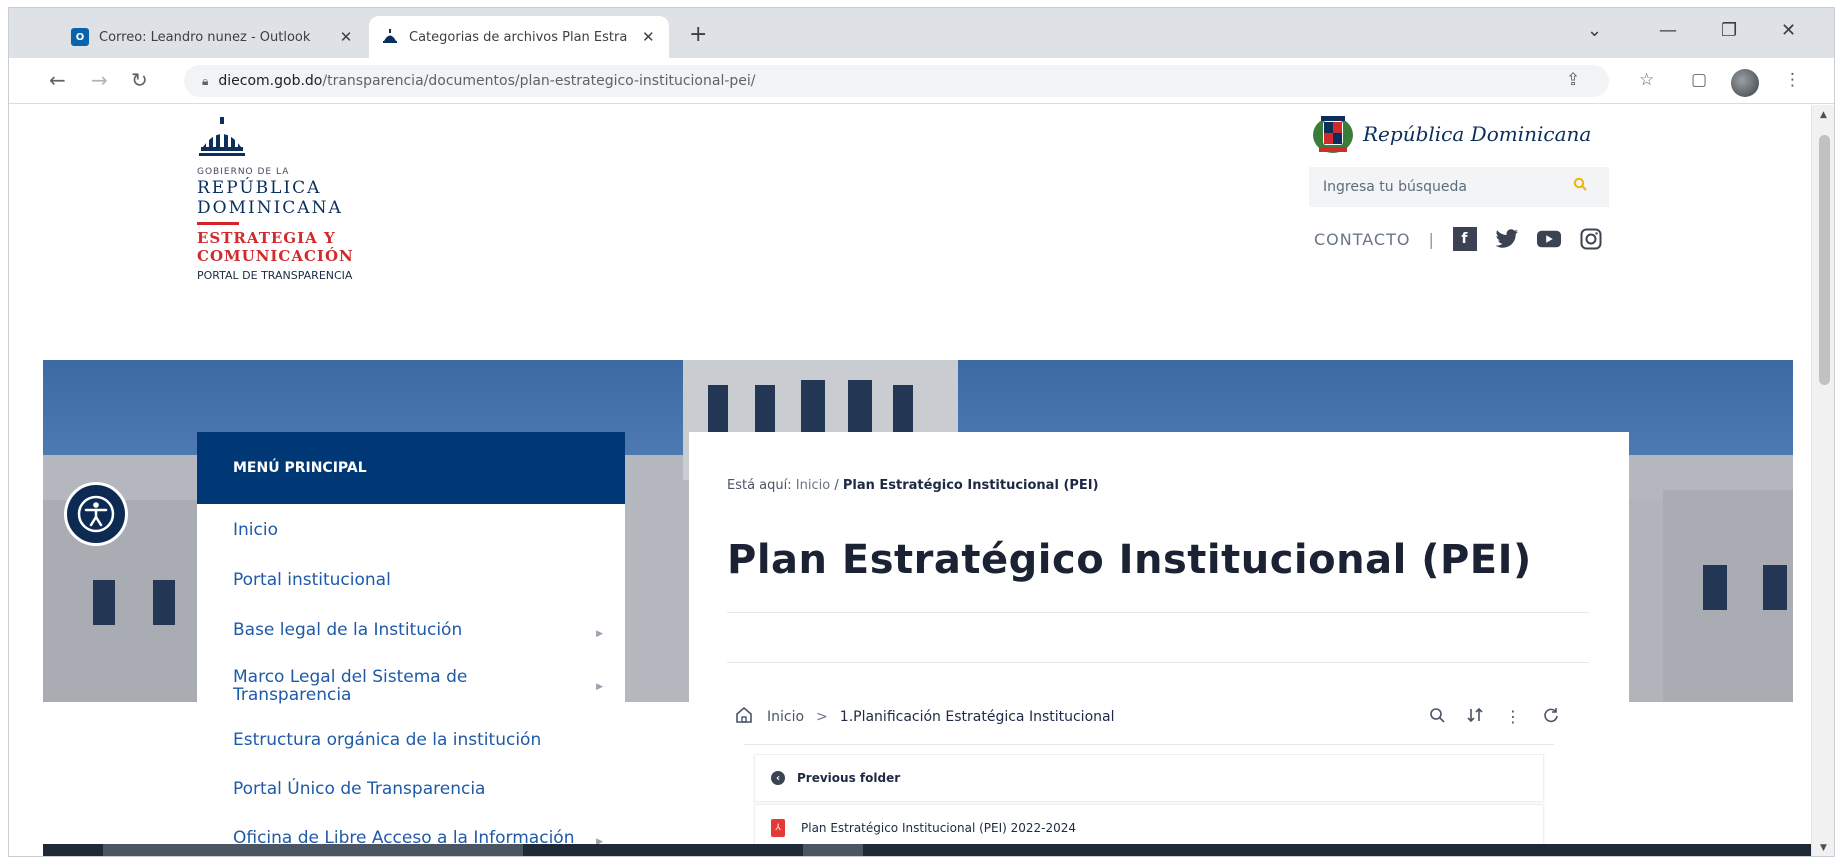 The width and height of the screenshot is (1843, 863). I want to click on row-label: Previous folder, so click(849, 778).